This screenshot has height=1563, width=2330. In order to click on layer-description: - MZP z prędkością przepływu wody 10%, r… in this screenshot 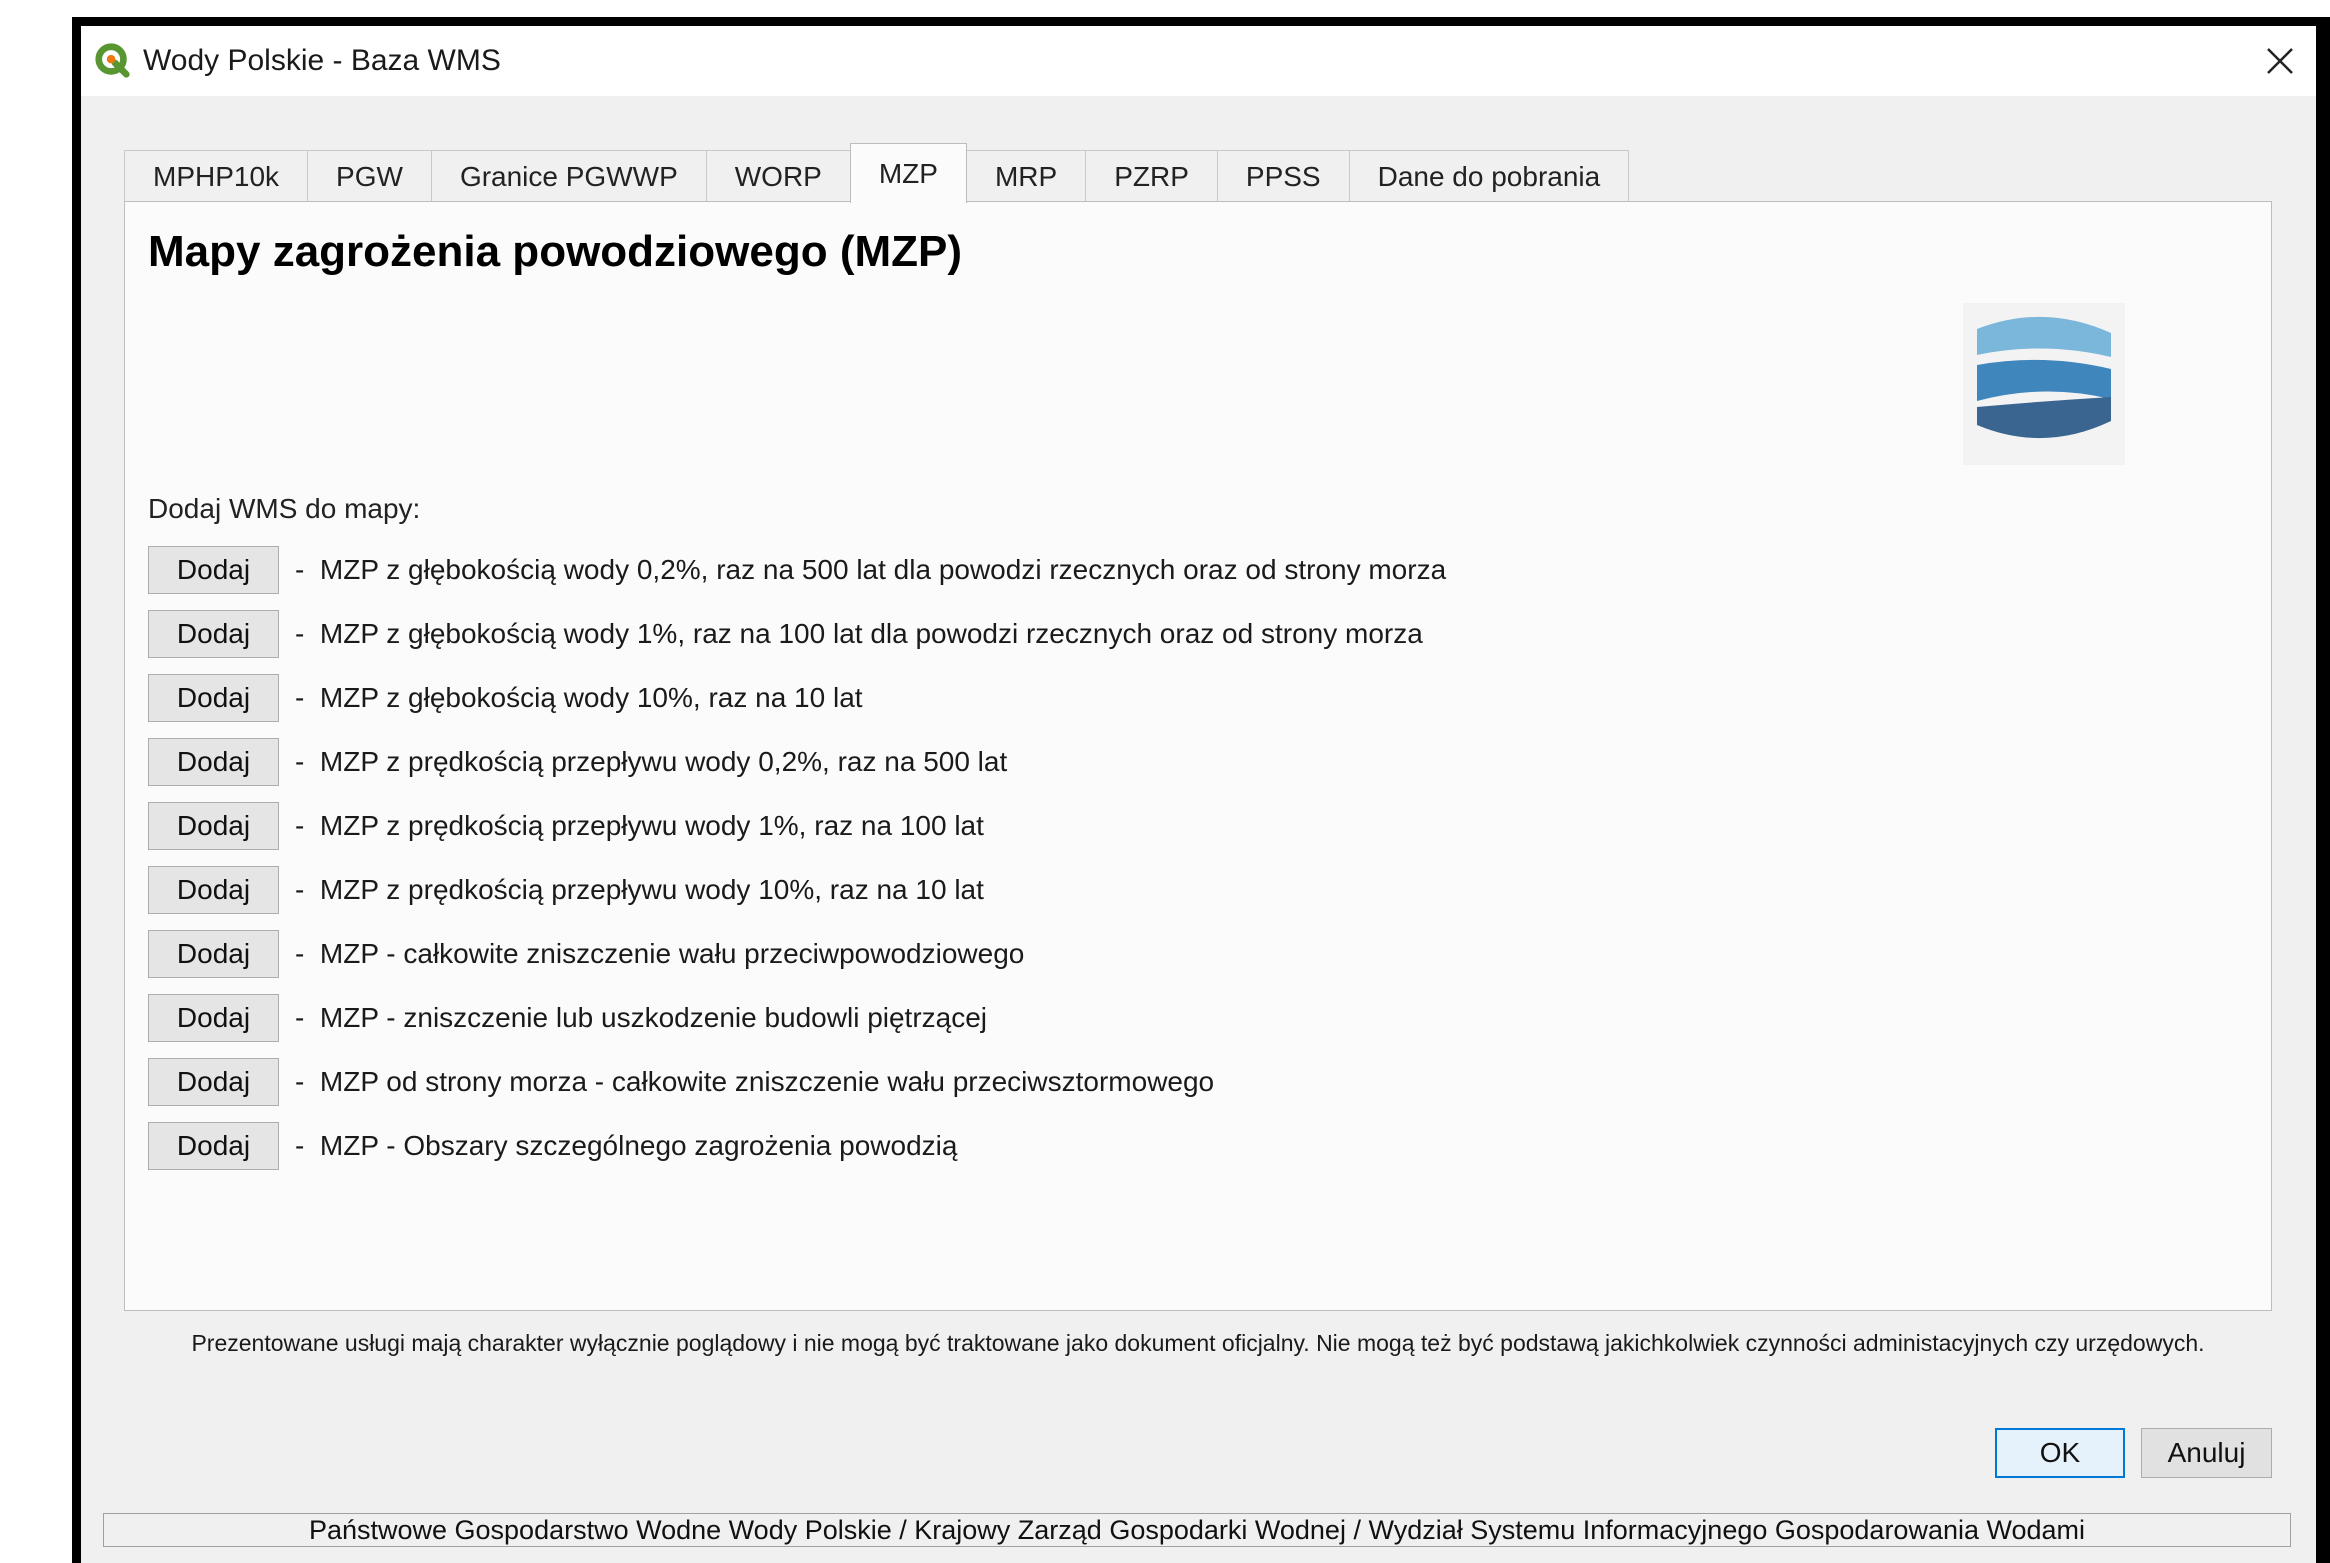, I will do `click(639, 890)`.